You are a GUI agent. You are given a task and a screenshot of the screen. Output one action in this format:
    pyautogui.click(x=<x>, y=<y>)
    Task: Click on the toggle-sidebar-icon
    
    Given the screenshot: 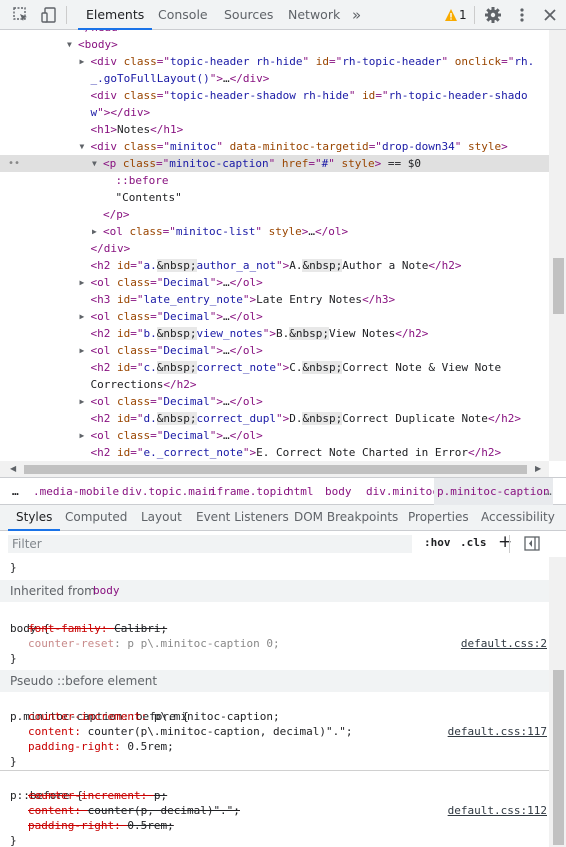 What is the action you would take?
    pyautogui.click(x=532, y=543)
    